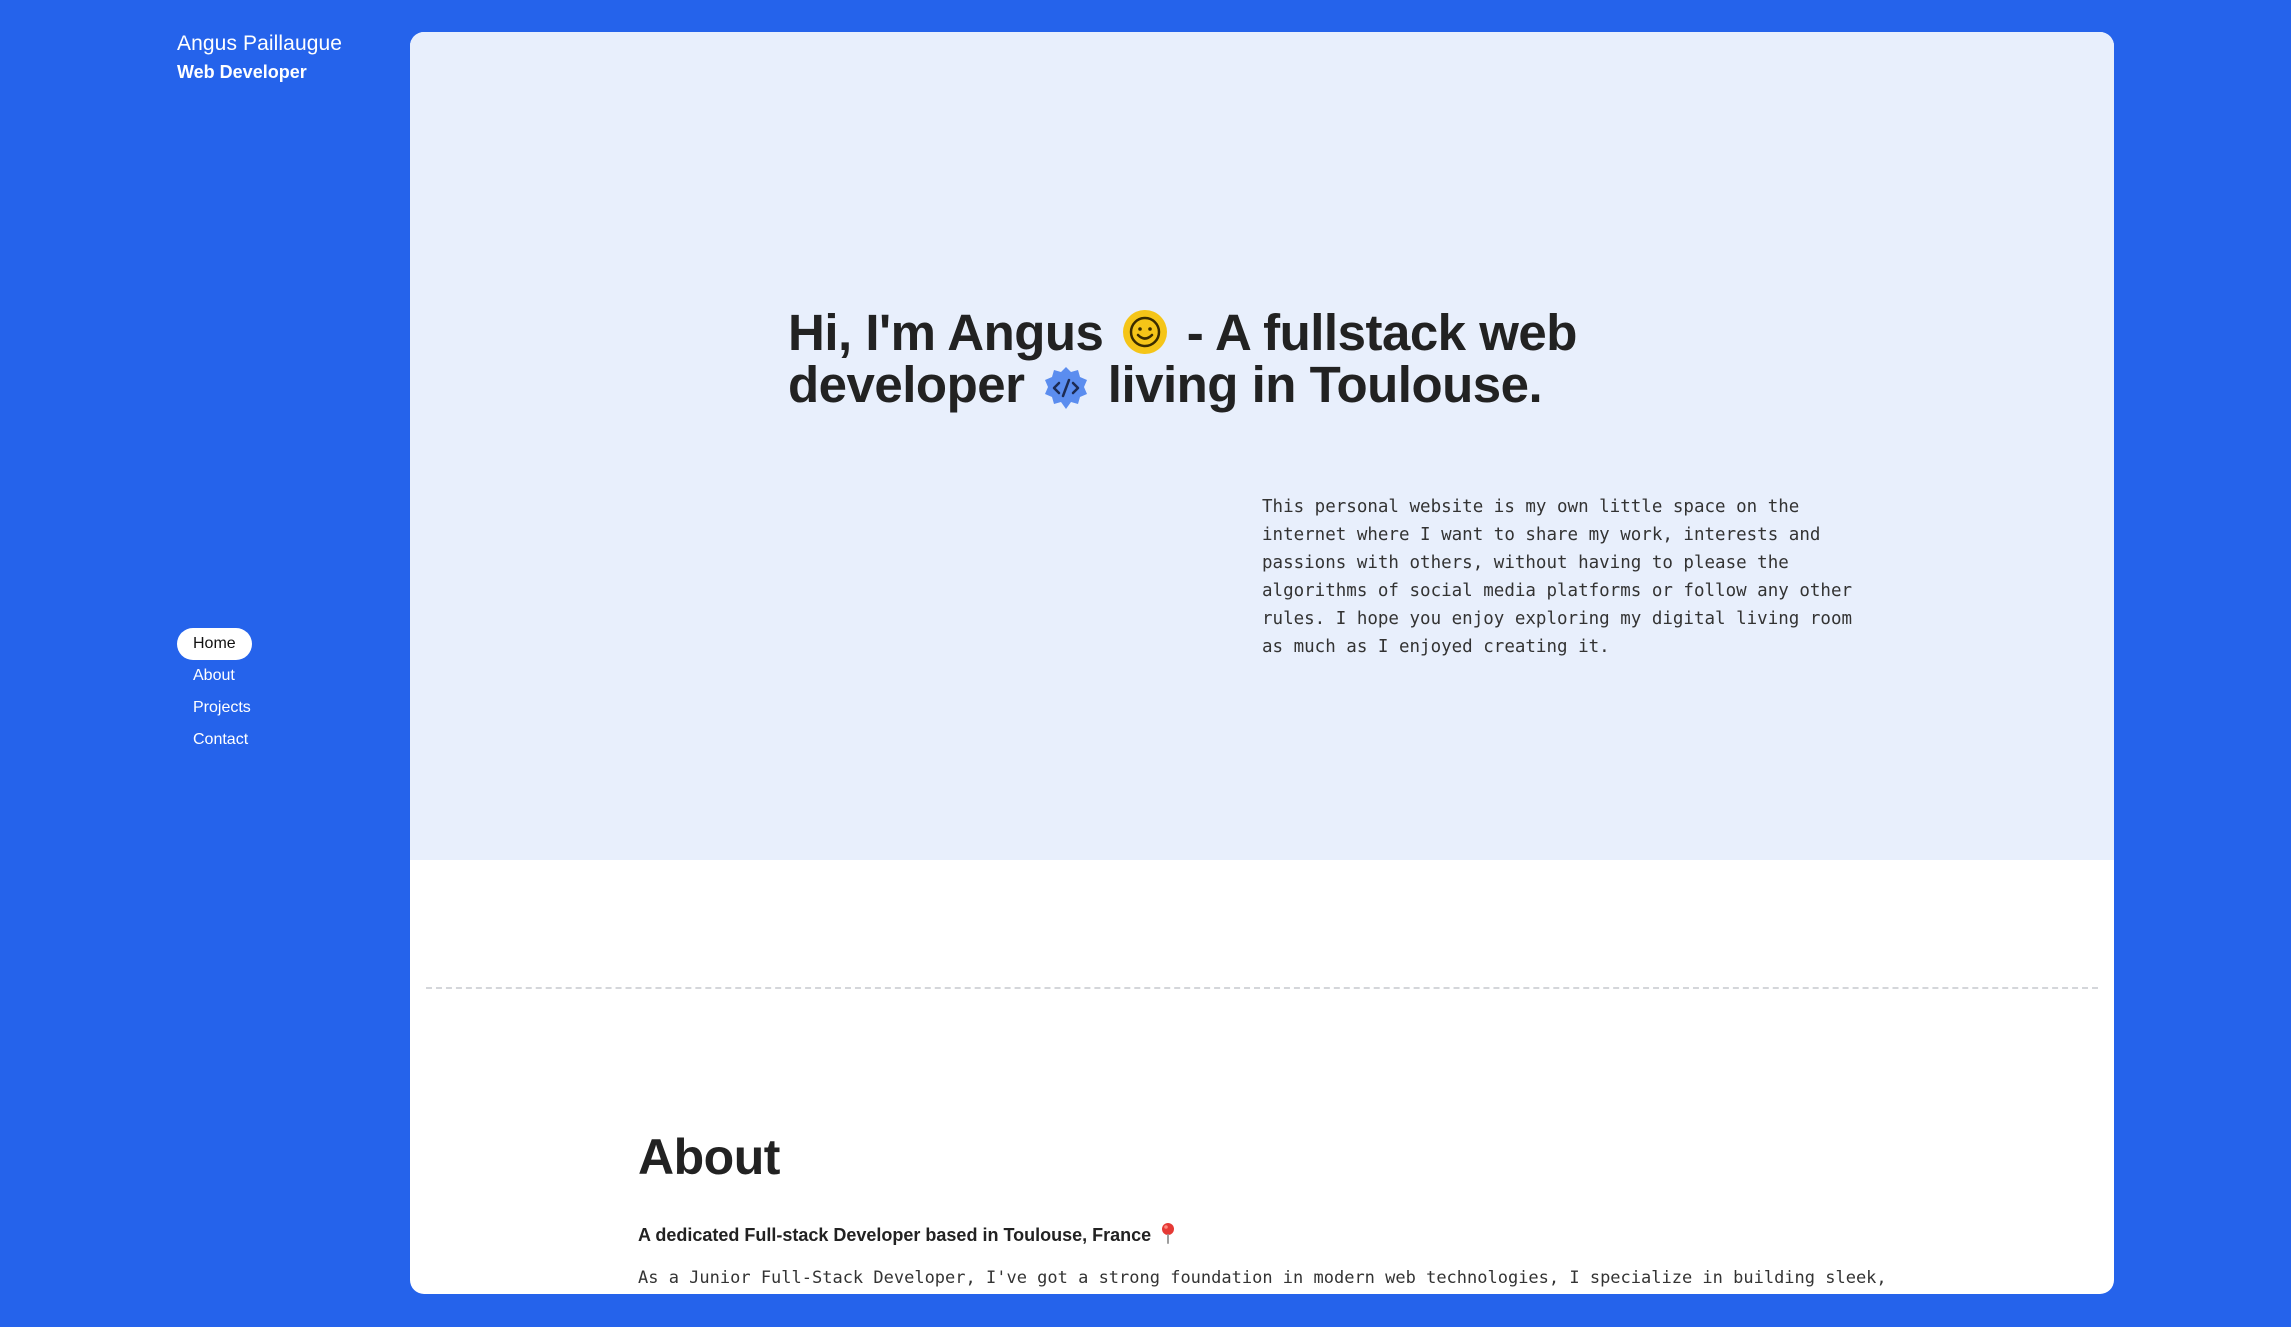 This screenshot has width=2291, height=1327. I want to click on section-divider, so click(1262, 988).